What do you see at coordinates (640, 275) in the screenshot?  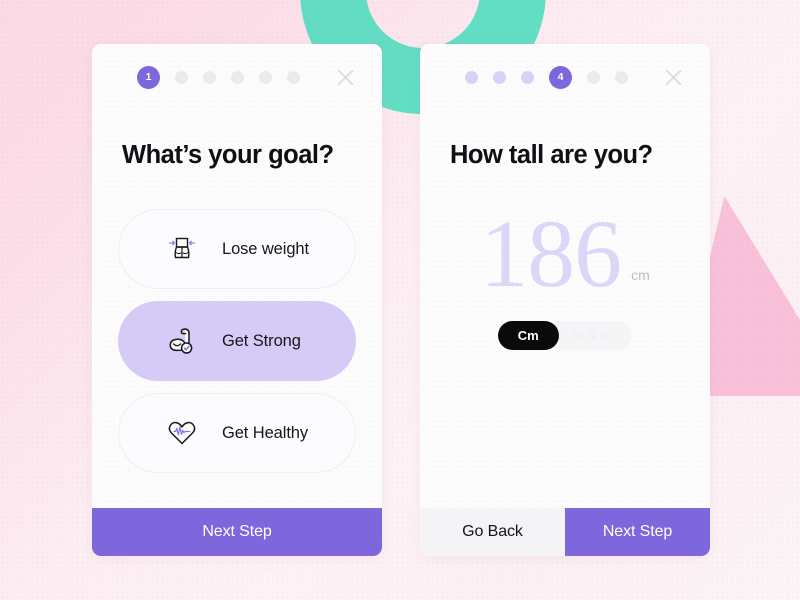 I see `height-unit-label: cm` at bounding box center [640, 275].